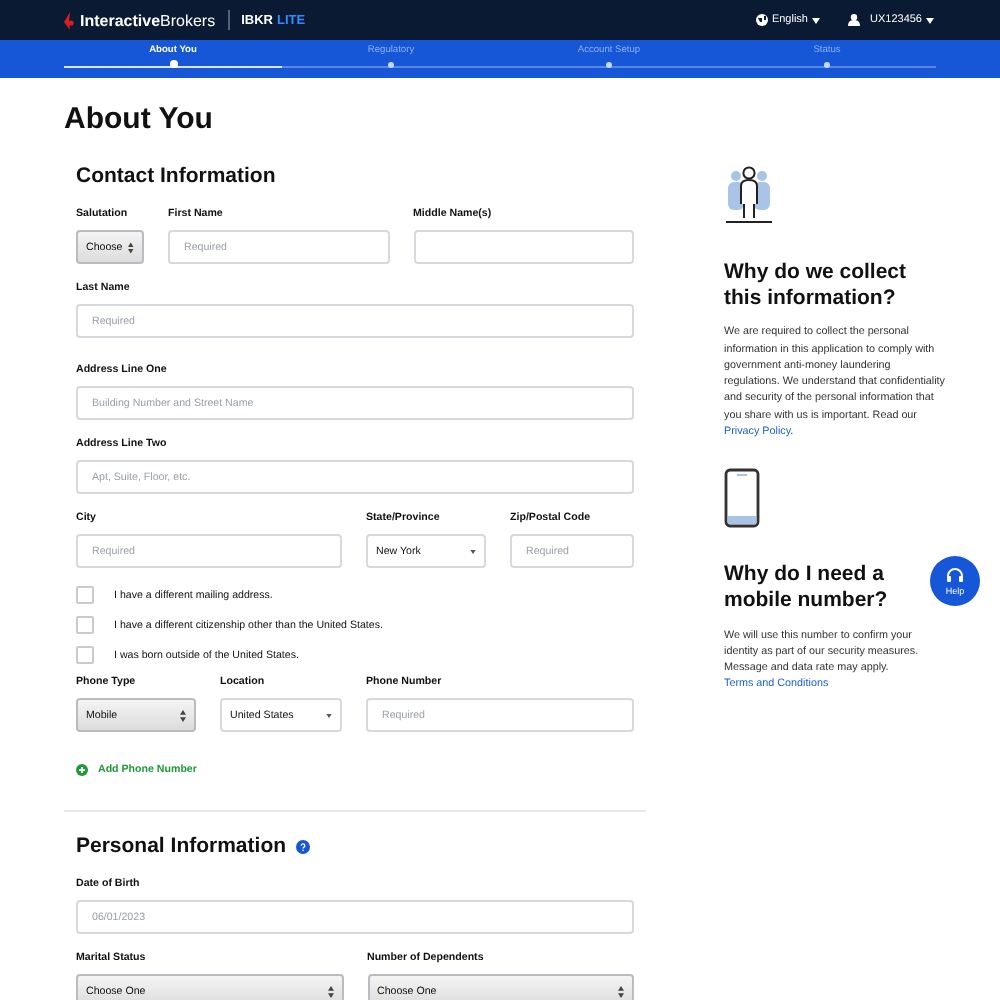 The width and height of the screenshot is (1000, 1000). Describe the element at coordinates (69, 20) in the screenshot. I see `logo-icon` at that location.